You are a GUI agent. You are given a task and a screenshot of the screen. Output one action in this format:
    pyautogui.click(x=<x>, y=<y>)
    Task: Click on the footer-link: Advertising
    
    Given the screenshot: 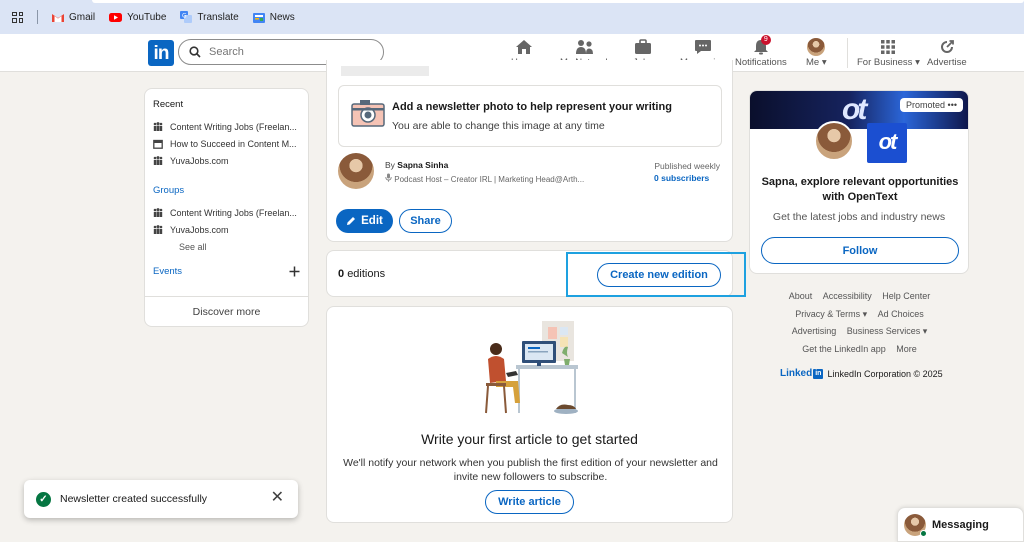 What is the action you would take?
    pyautogui.click(x=814, y=331)
    